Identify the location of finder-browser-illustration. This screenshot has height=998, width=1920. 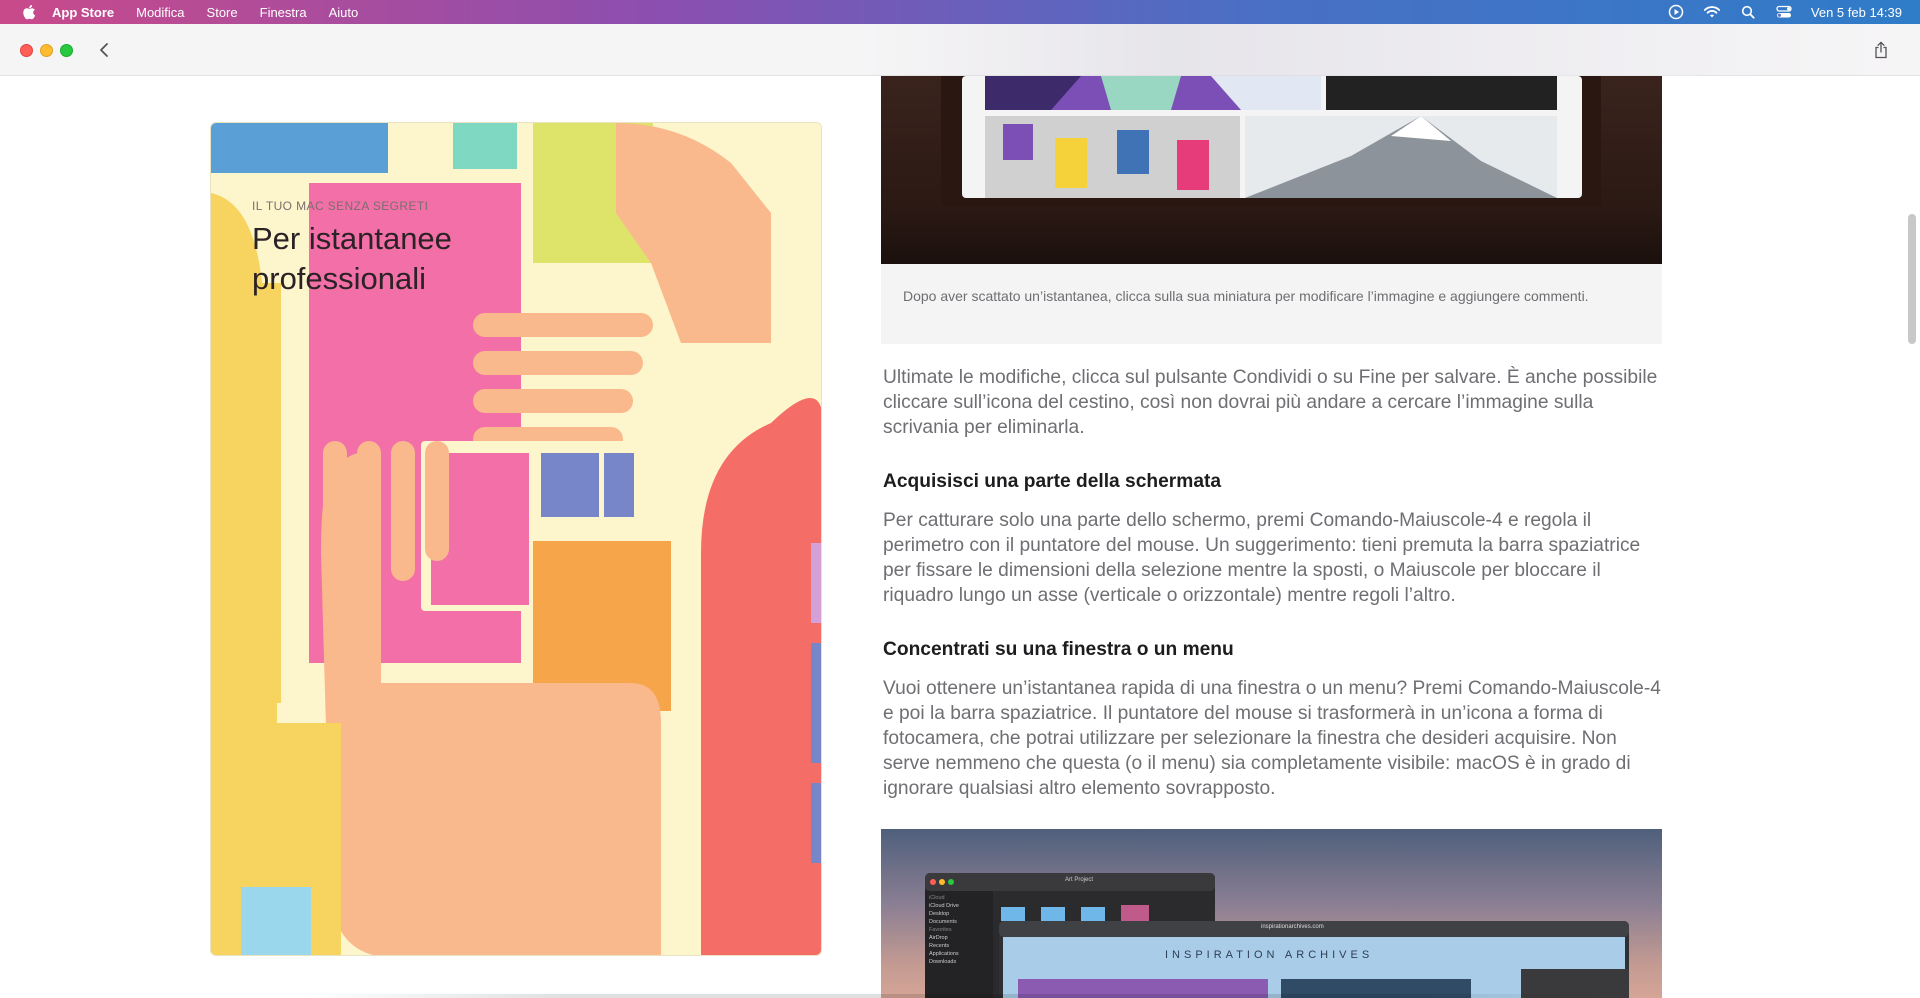
(1277, 935).